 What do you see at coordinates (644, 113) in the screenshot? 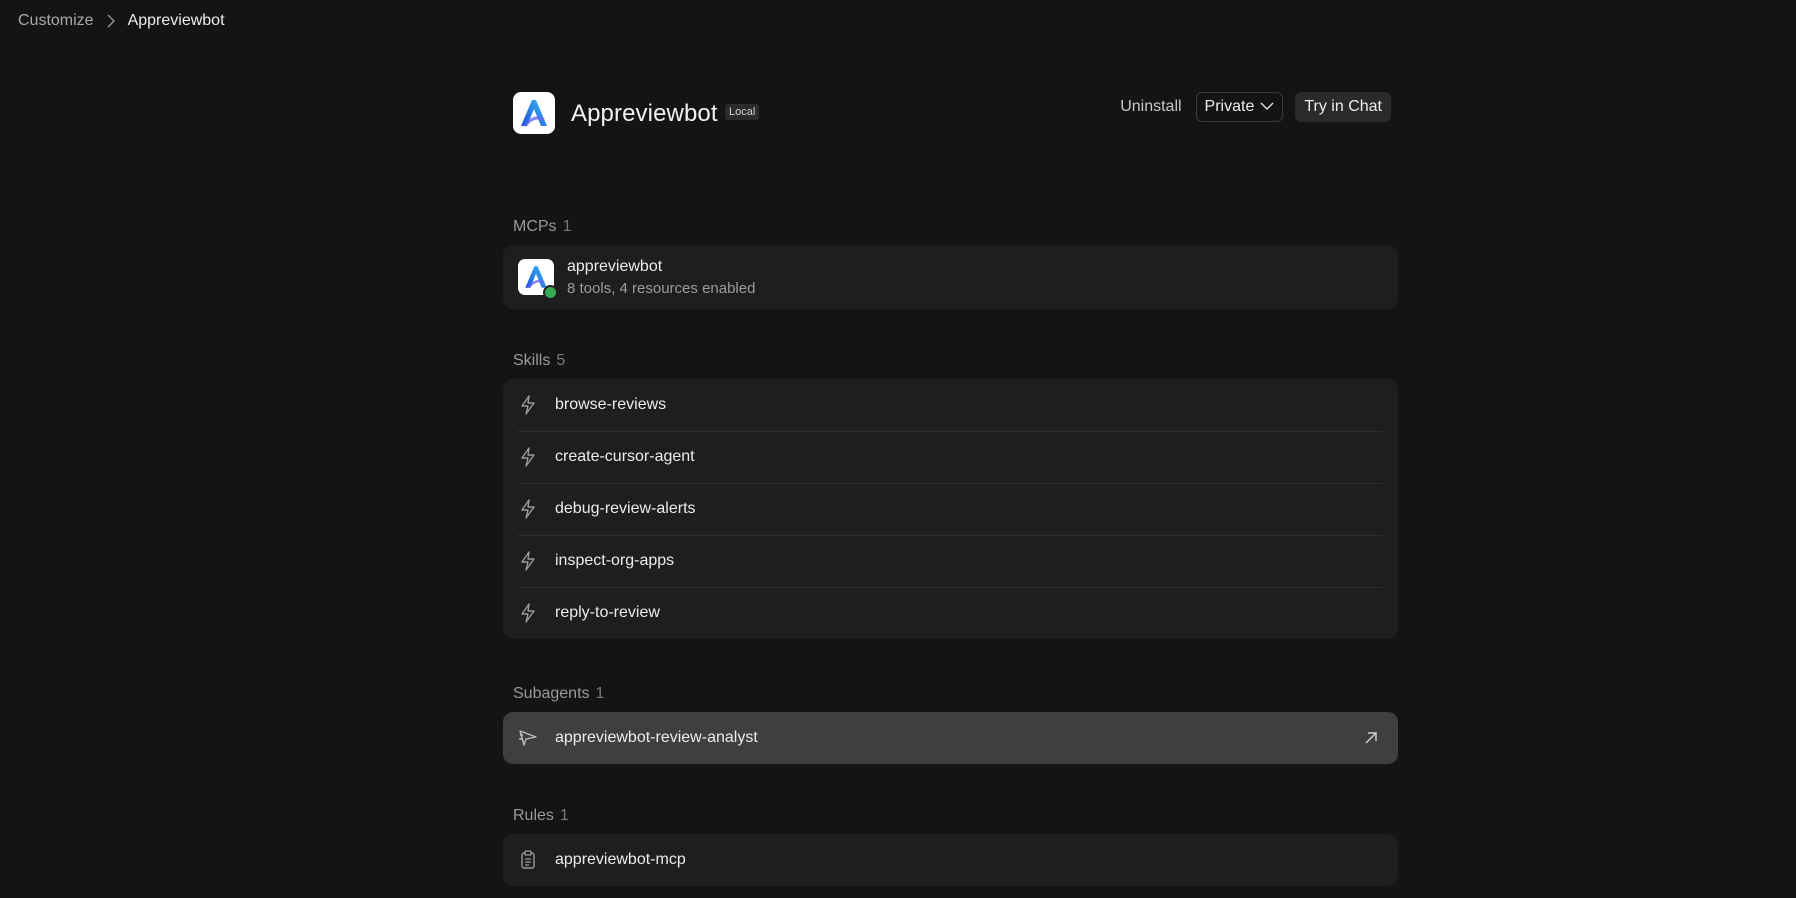
I see `page-title: Appreviewbot` at bounding box center [644, 113].